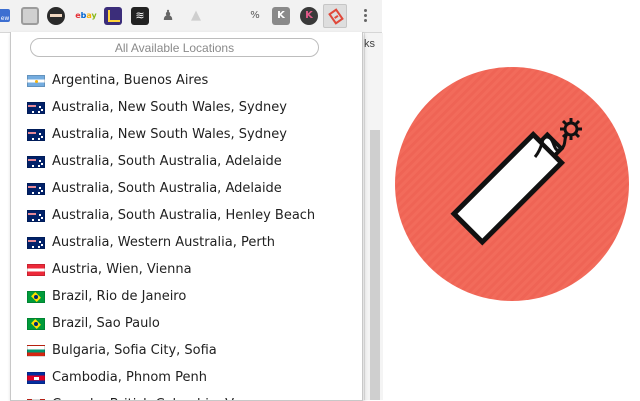 Image resolution: width=640 pixels, height=401 pixels. Describe the element at coordinates (309, 16) in the screenshot. I see `k-circle-icon: K` at that location.